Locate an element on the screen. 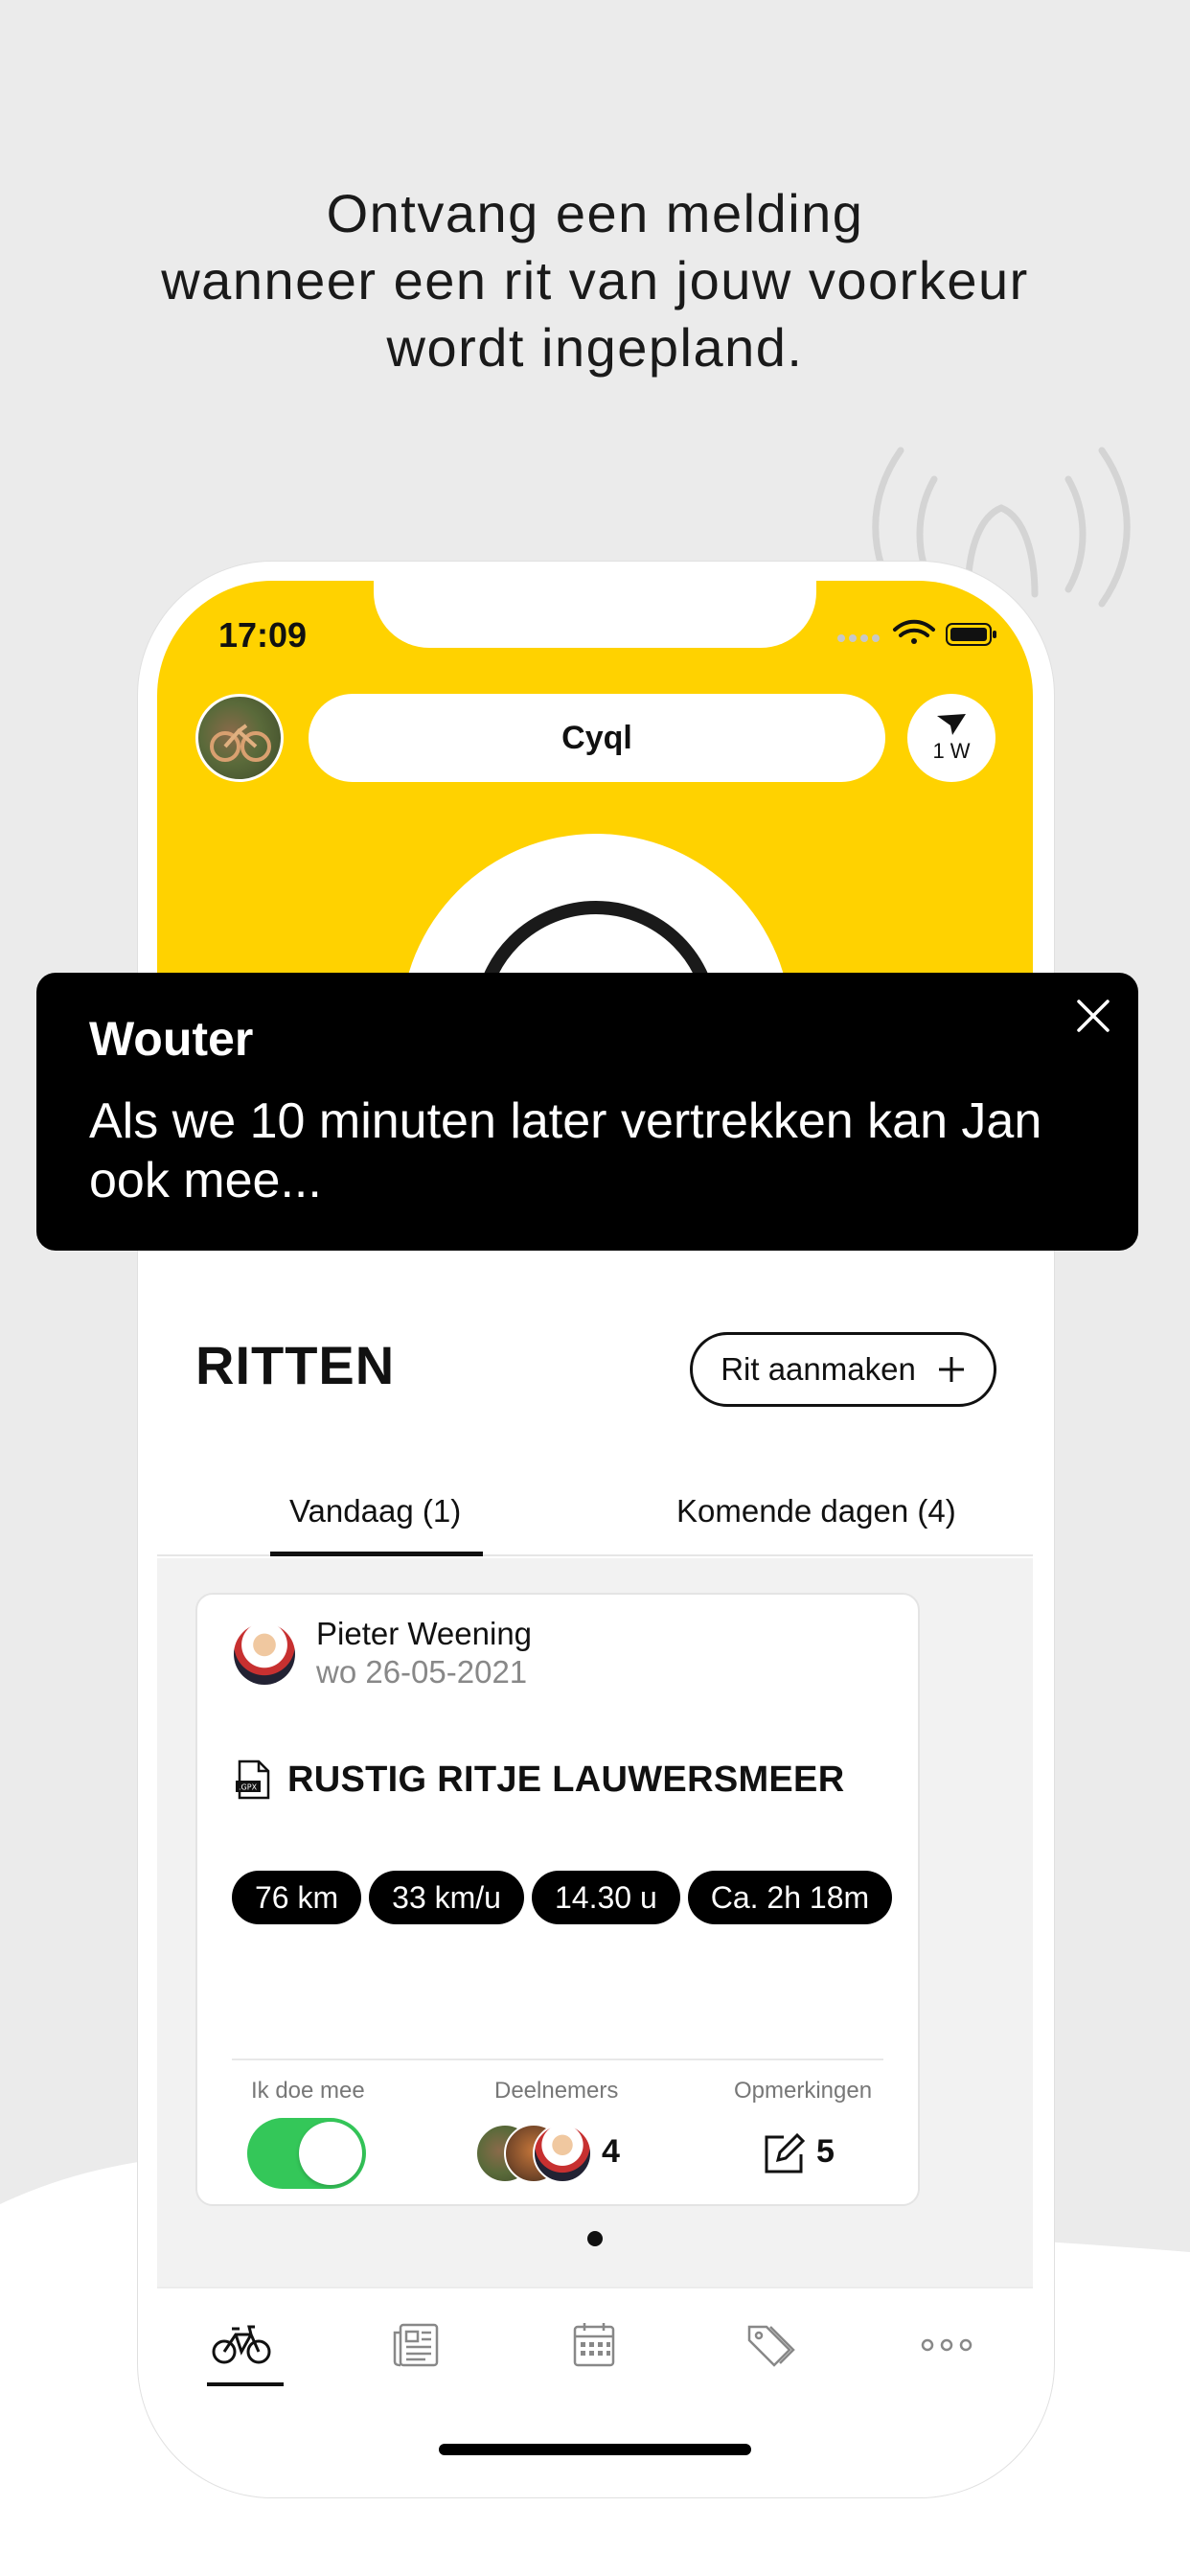  ride-date: wo 26-05-2021 is located at coordinates (422, 1672).